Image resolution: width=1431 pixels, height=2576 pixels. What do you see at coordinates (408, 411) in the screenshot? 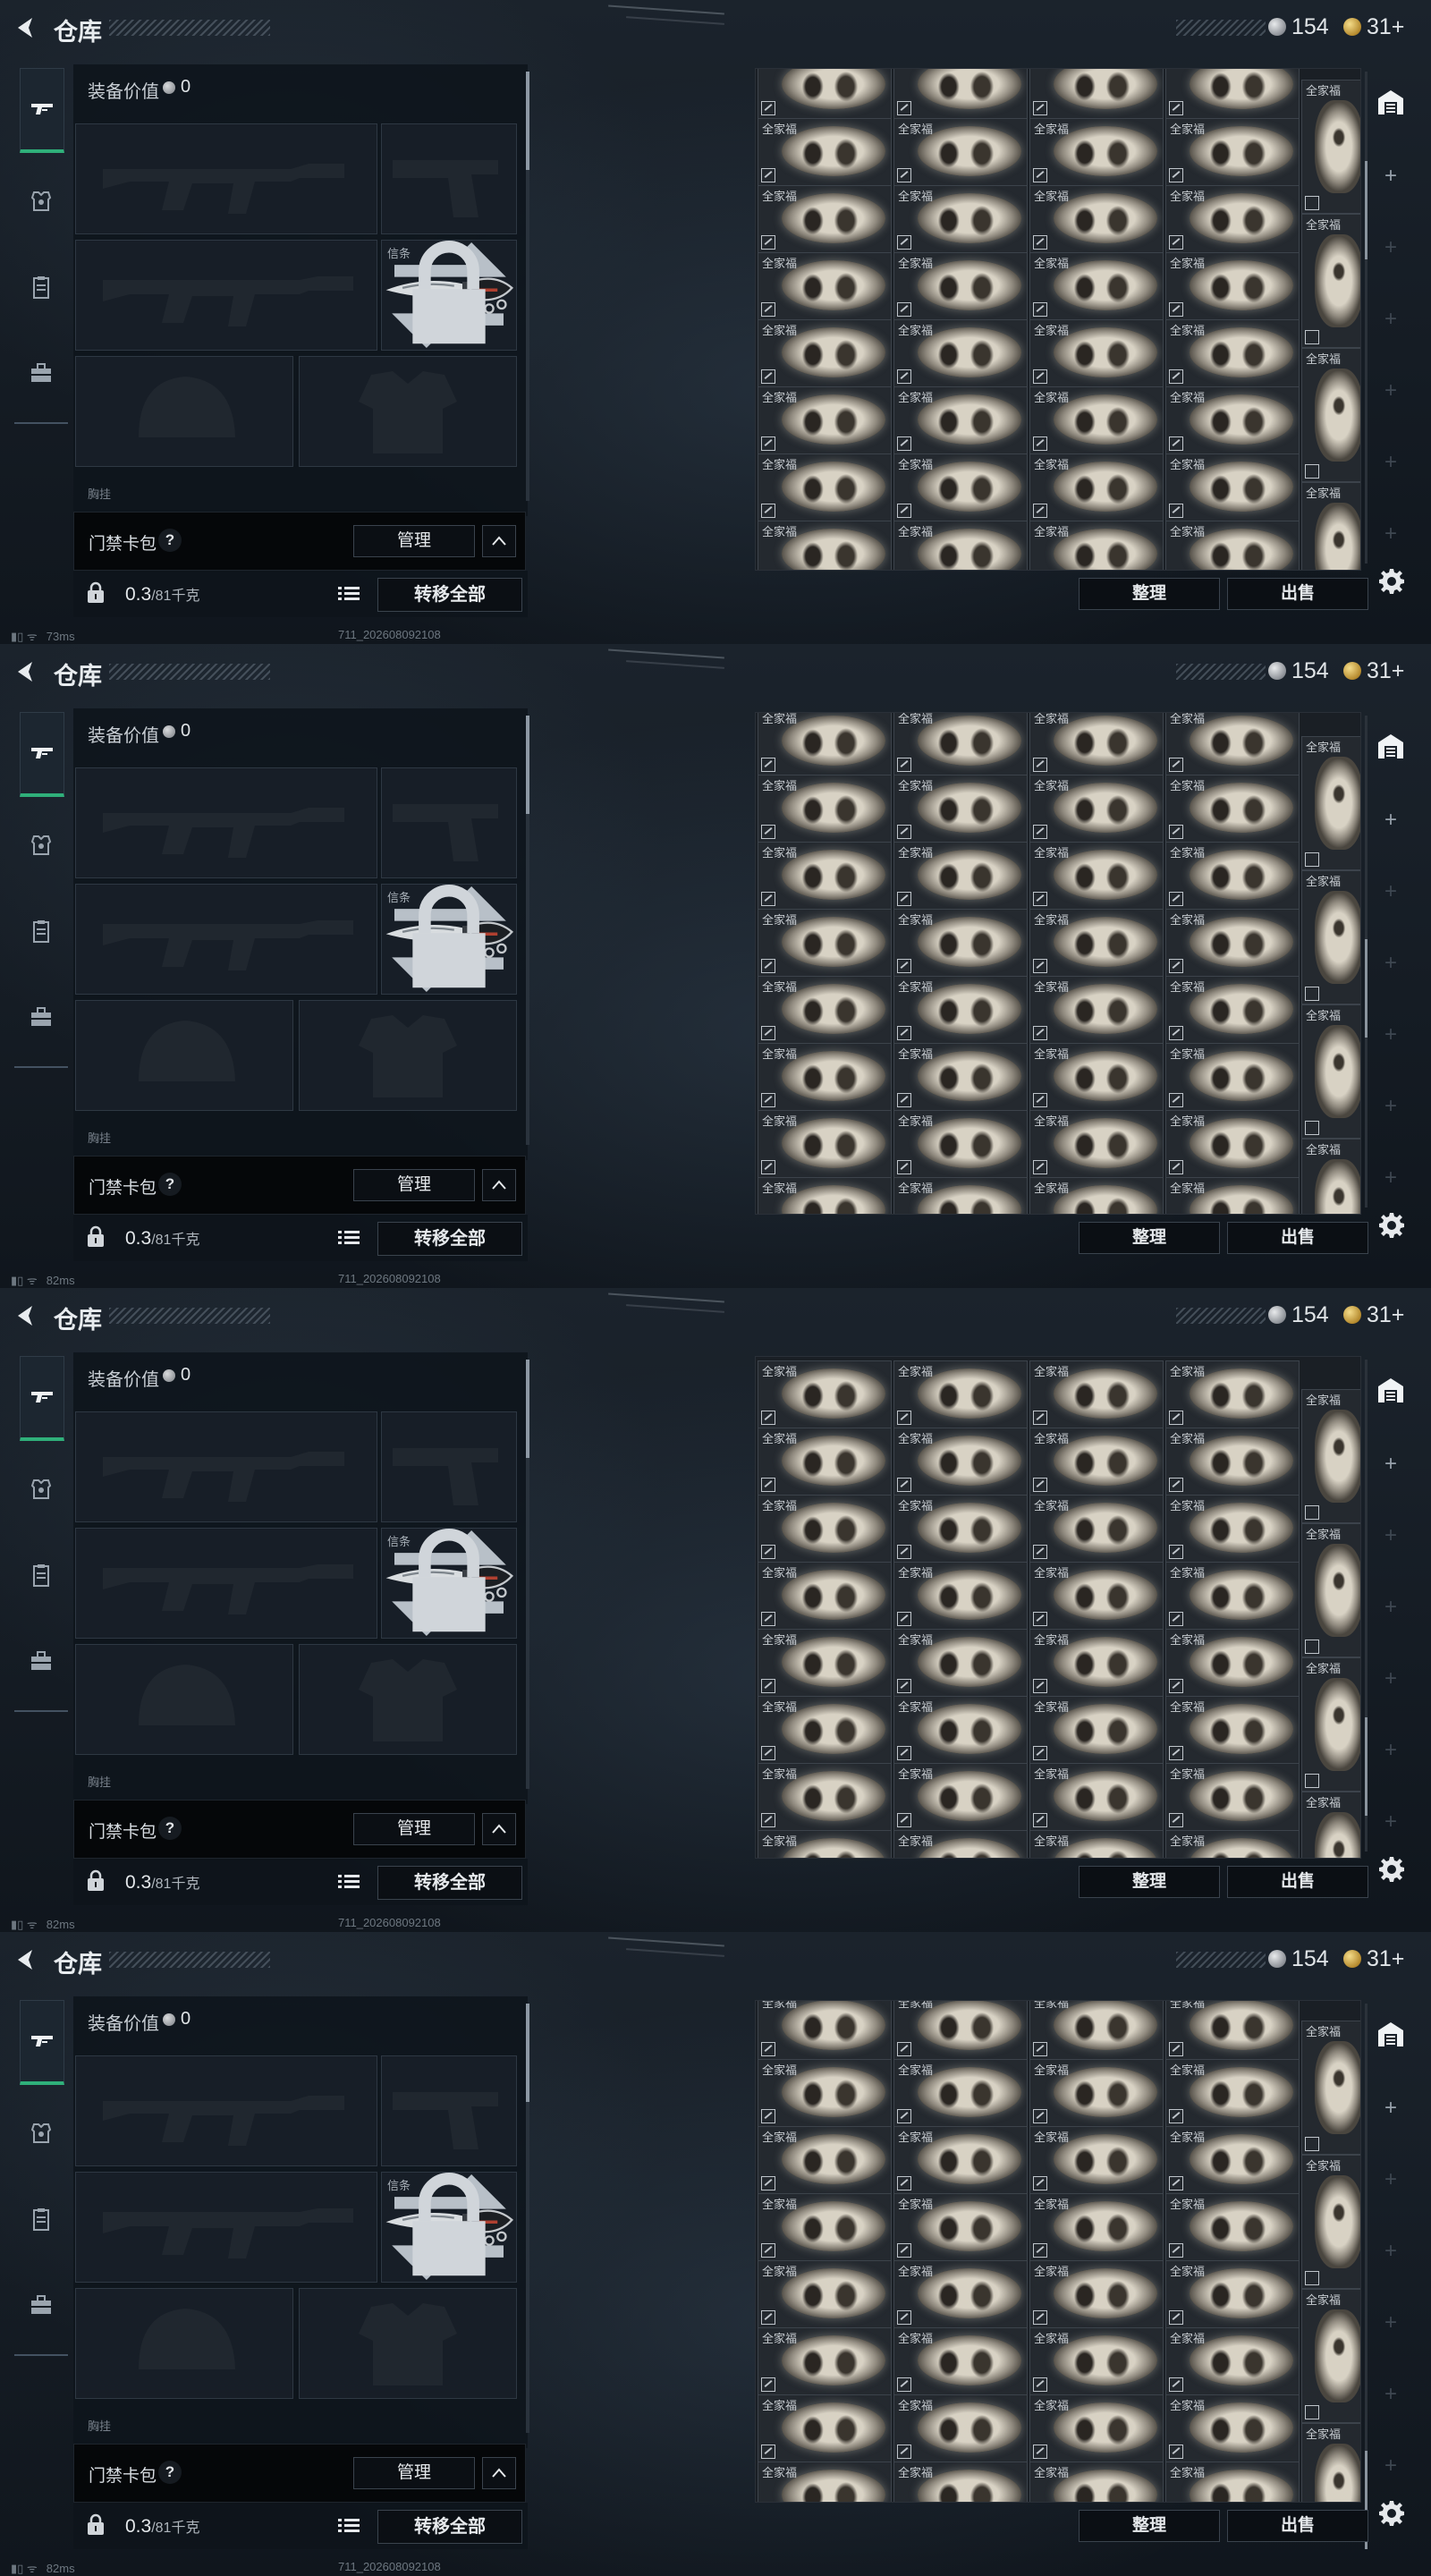
I see `body-armor-slot` at bounding box center [408, 411].